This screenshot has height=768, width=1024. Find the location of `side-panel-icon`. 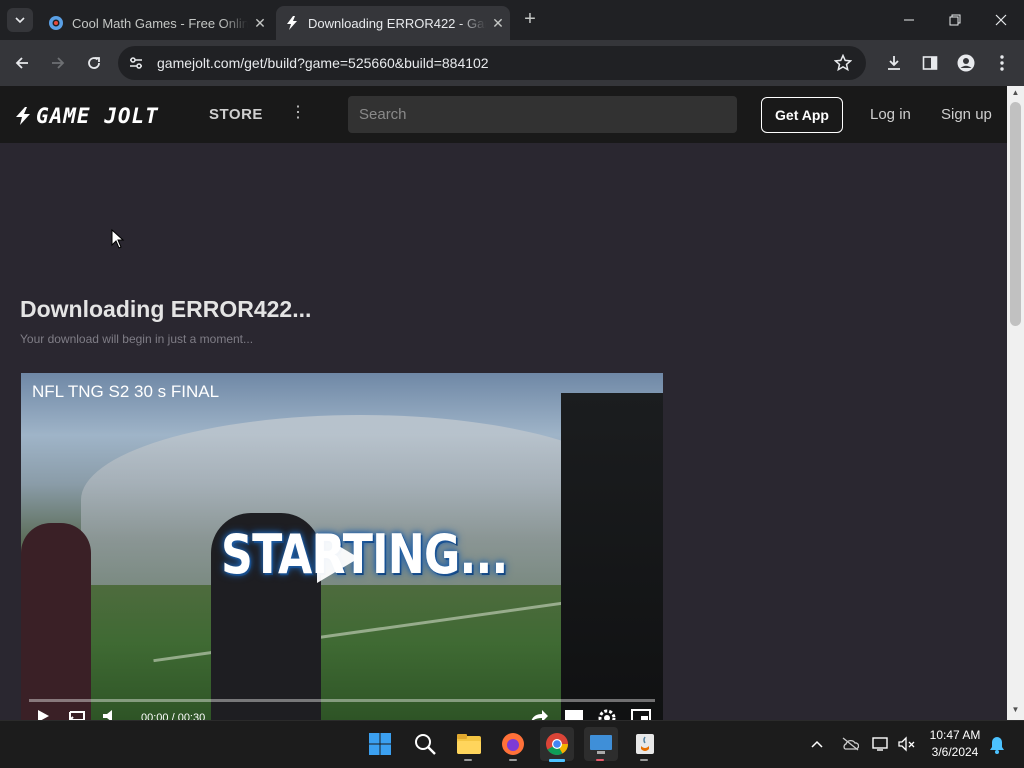

side-panel-icon is located at coordinates (930, 63).